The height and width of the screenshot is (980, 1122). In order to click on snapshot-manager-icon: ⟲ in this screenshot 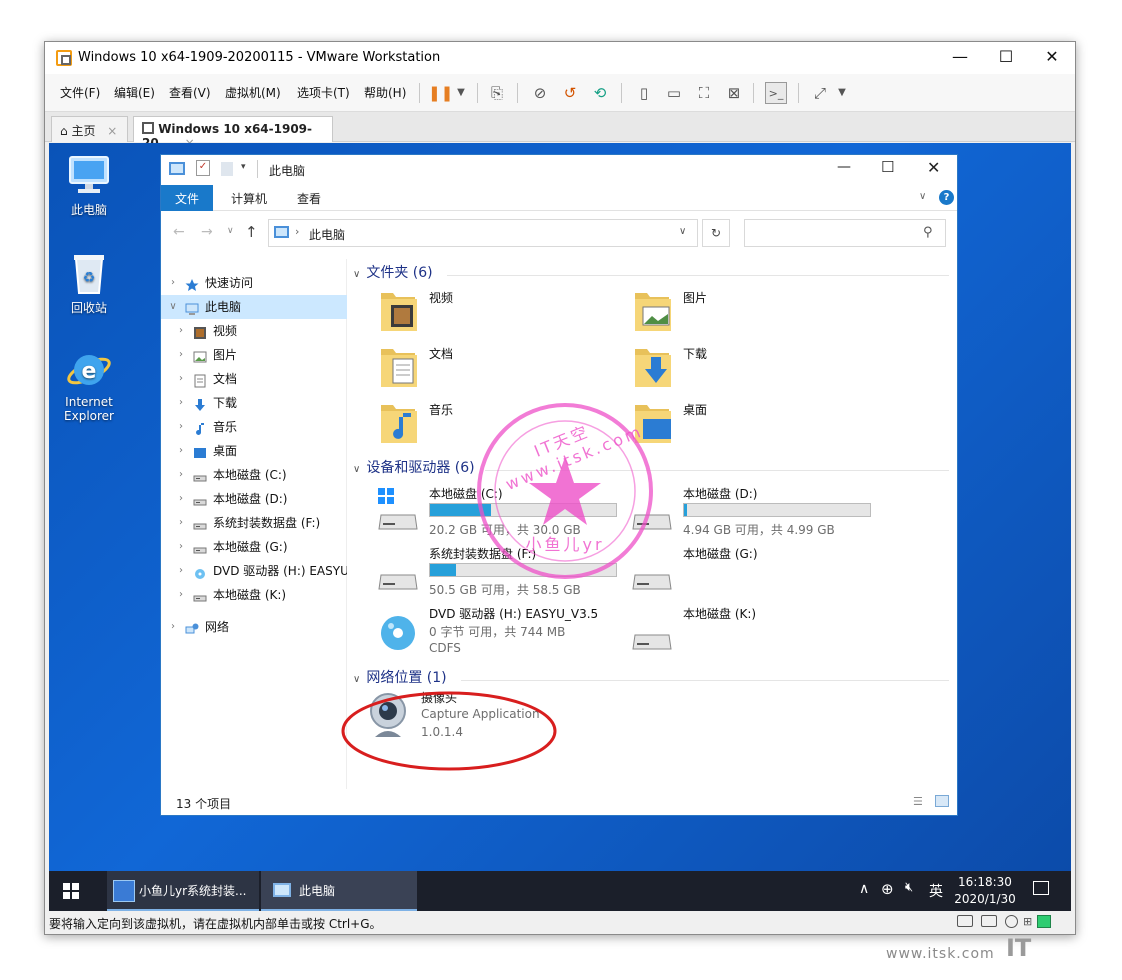, I will do `click(600, 93)`.